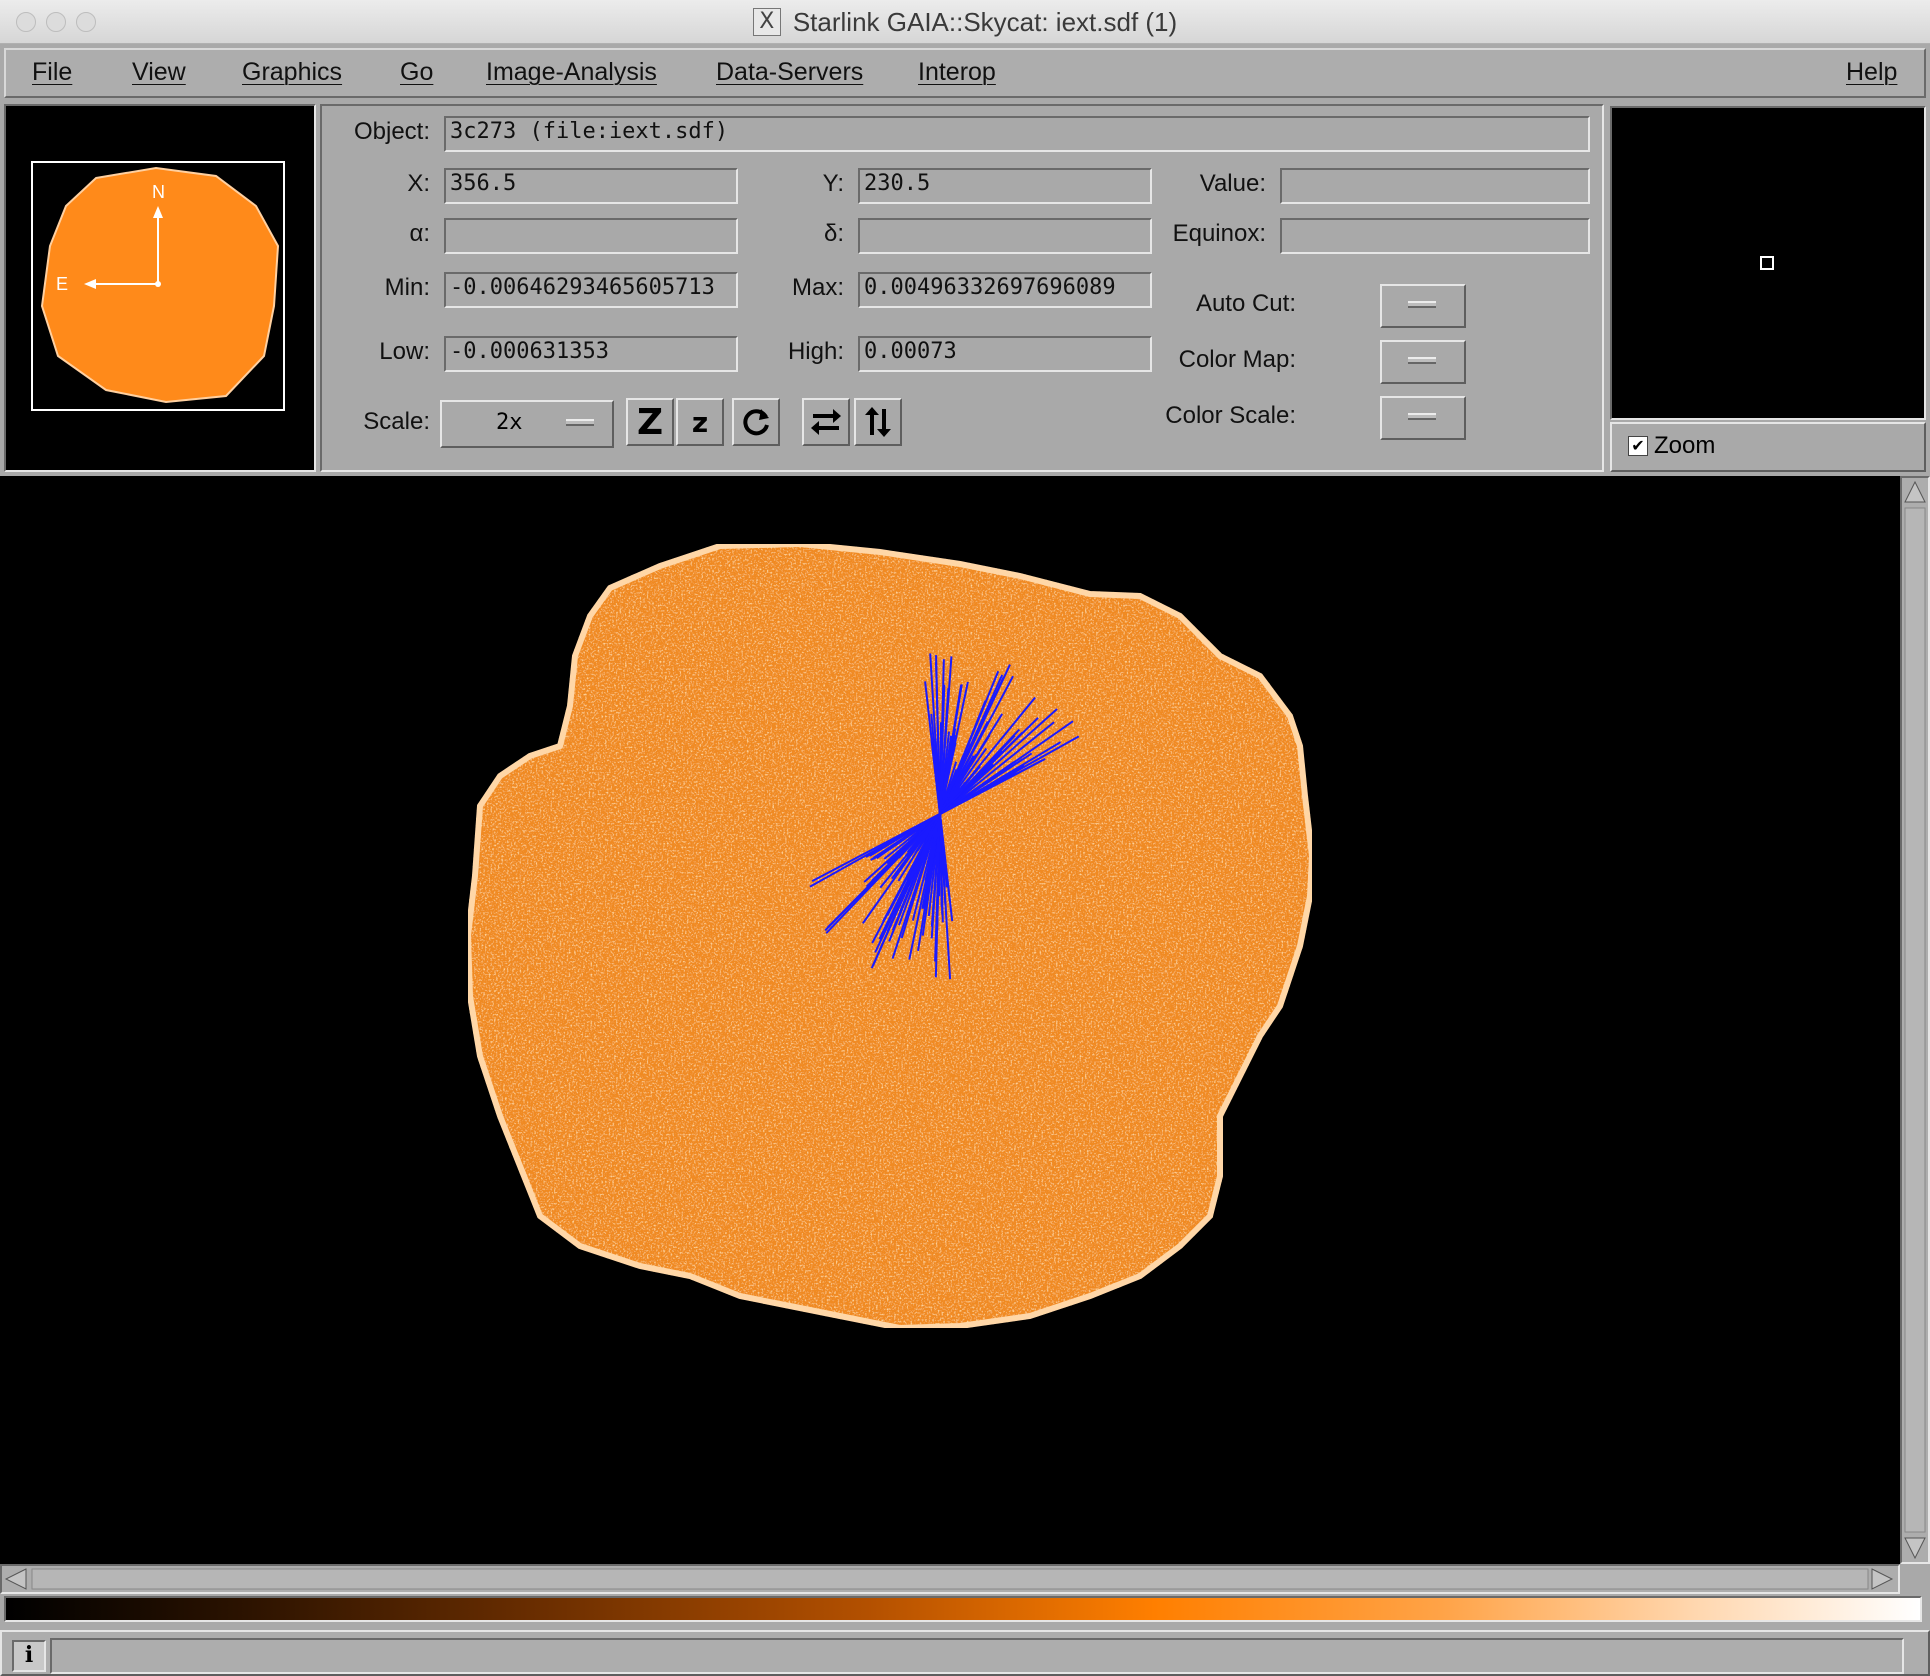 The height and width of the screenshot is (1676, 1930). Describe the element at coordinates (1232, 183) in the screenshot. I see `value-label: Value:` at that location.